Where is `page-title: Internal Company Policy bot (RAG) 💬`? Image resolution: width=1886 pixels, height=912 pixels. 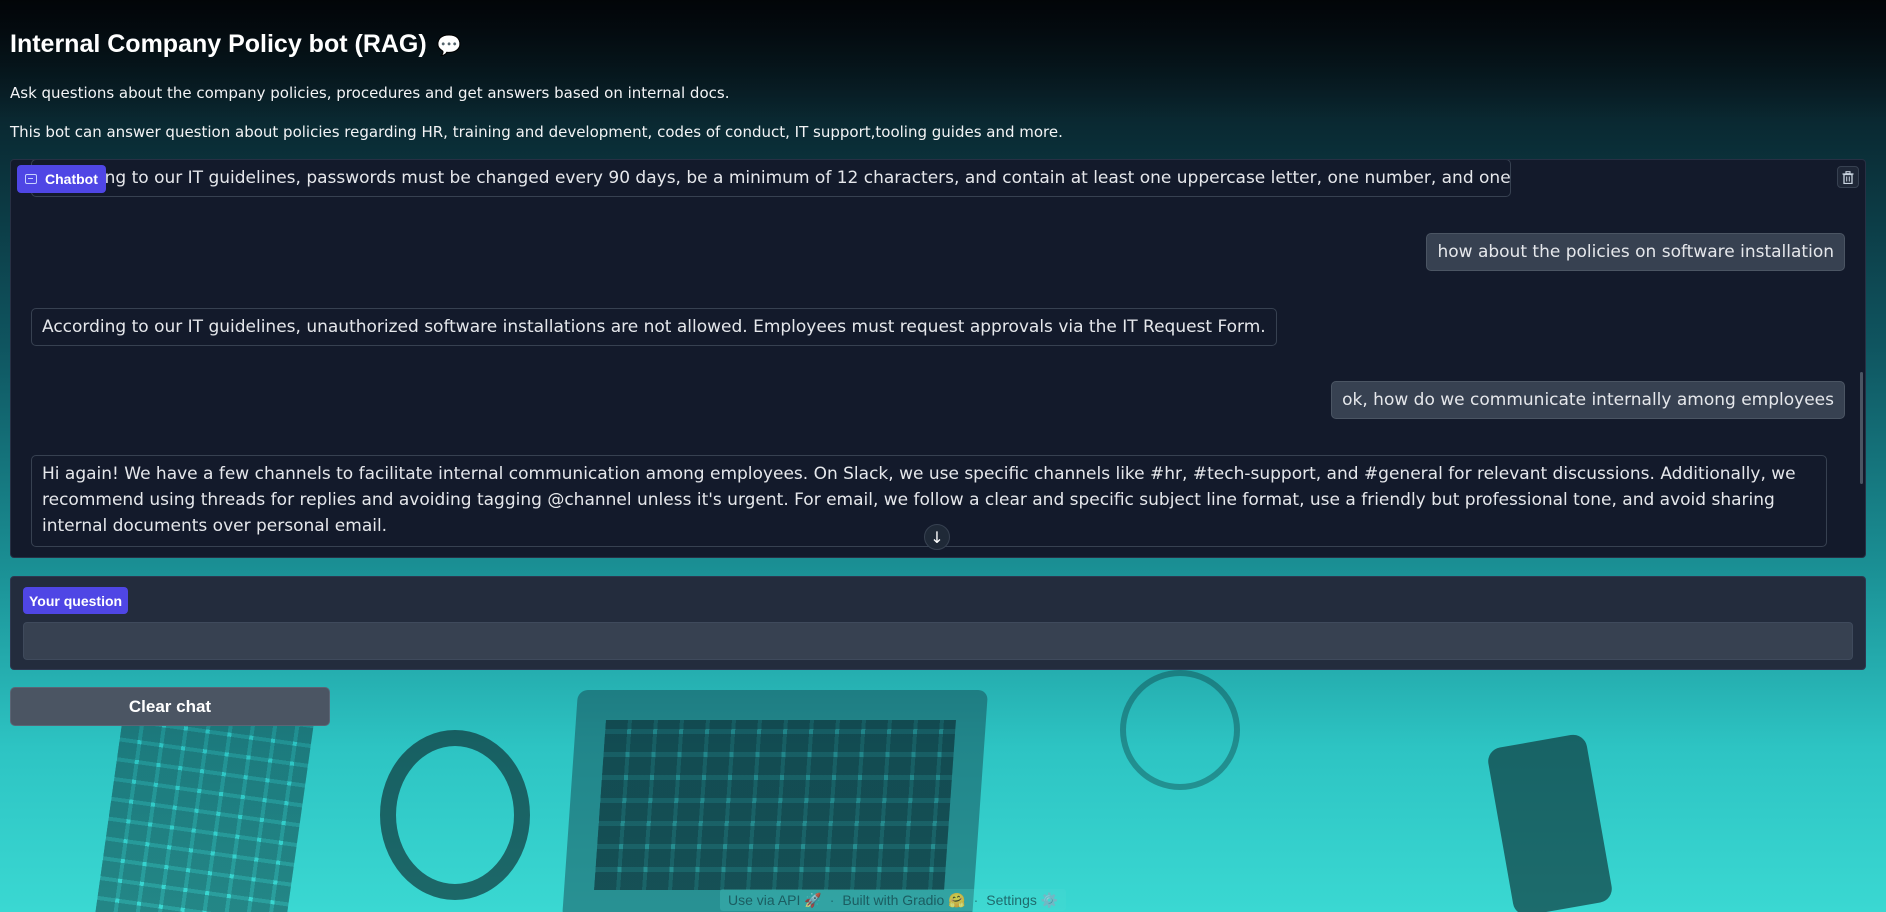
page-title: Internal Company Policy bot (RAG) 💬 is located at coordinates (236, 44).